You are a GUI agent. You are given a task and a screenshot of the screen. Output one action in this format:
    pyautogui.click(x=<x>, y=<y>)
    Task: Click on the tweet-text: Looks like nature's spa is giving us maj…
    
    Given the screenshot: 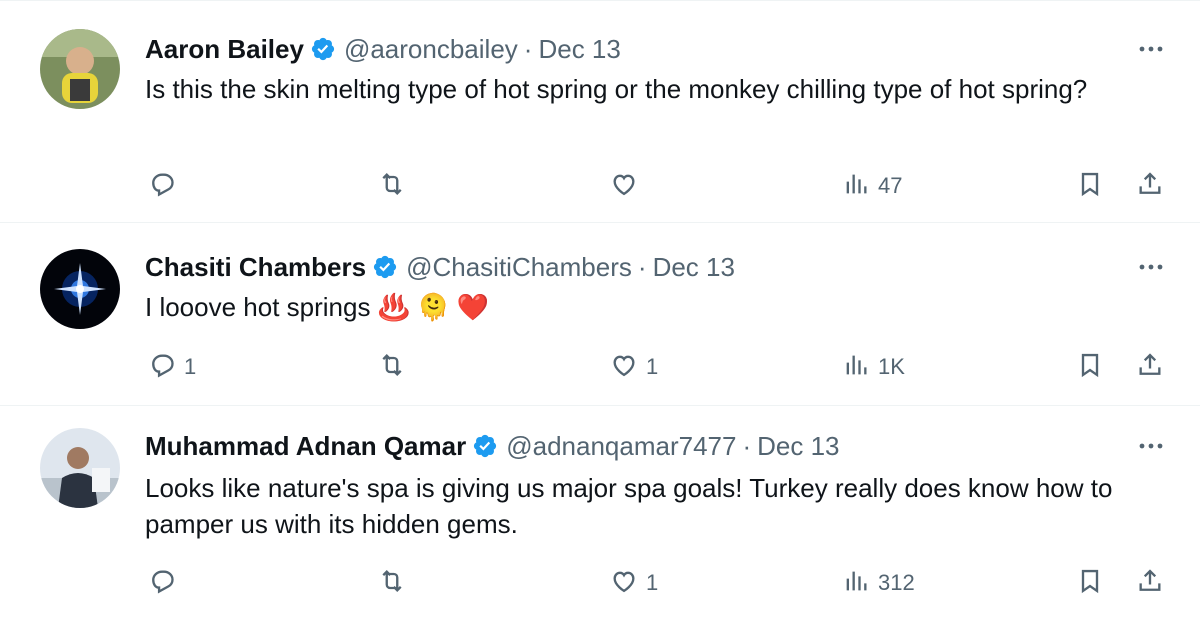 What is the action you would take?
    pyautogui.click(x=629, y=506)
    